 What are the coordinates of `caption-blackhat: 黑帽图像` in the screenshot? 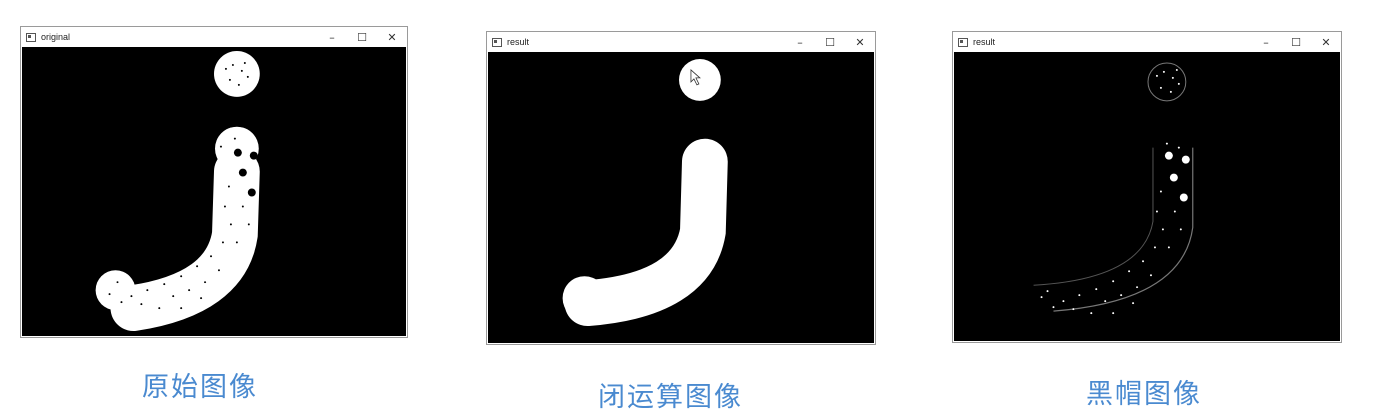 It's located at (1144, 394).